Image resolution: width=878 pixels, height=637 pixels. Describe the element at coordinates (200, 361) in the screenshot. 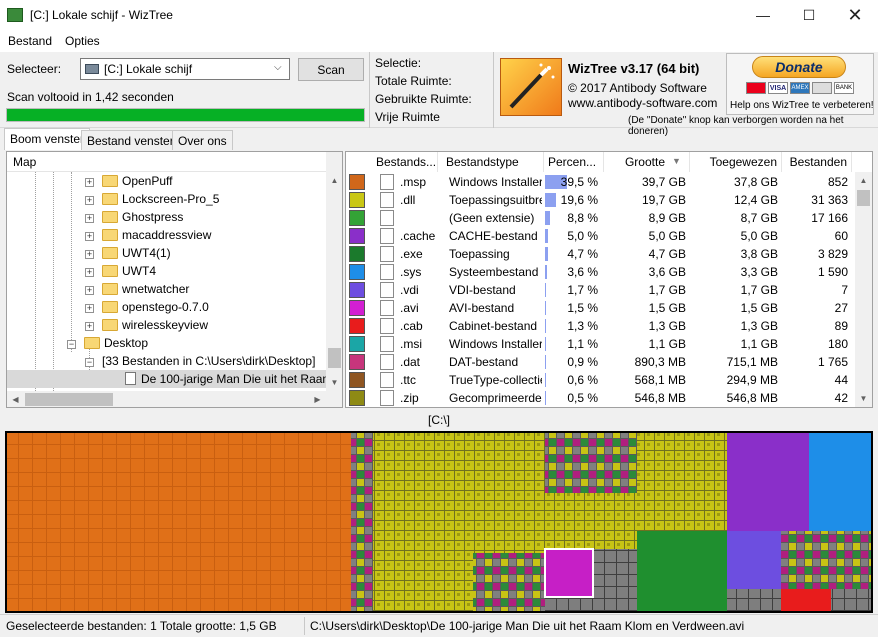

I see `tree-files-node: − [33 Bestanden in C:\Users\dirk\Desktop]` at that location.